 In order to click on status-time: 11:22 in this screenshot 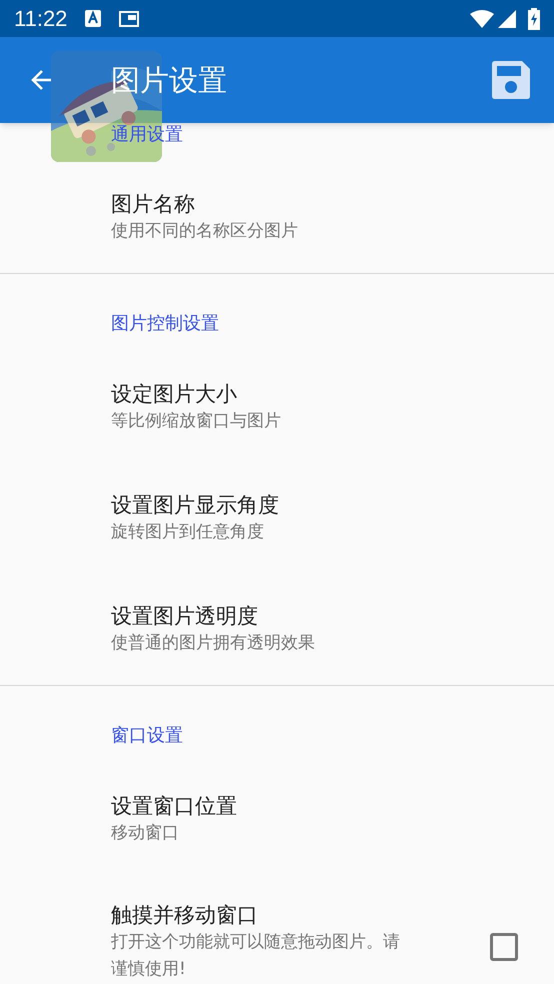, I will do `click(41, 19)`.